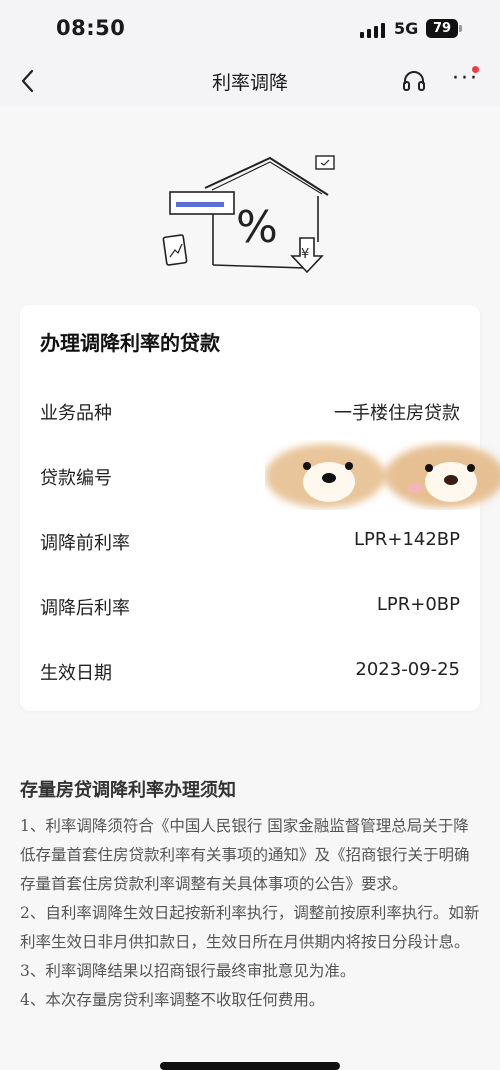 The height and width of the screenshot is (1070, 500). What do you see at coordinates (76, 673) in the screenshot?
I see `row-label: 生效日期` at bounding box center [76, 673].